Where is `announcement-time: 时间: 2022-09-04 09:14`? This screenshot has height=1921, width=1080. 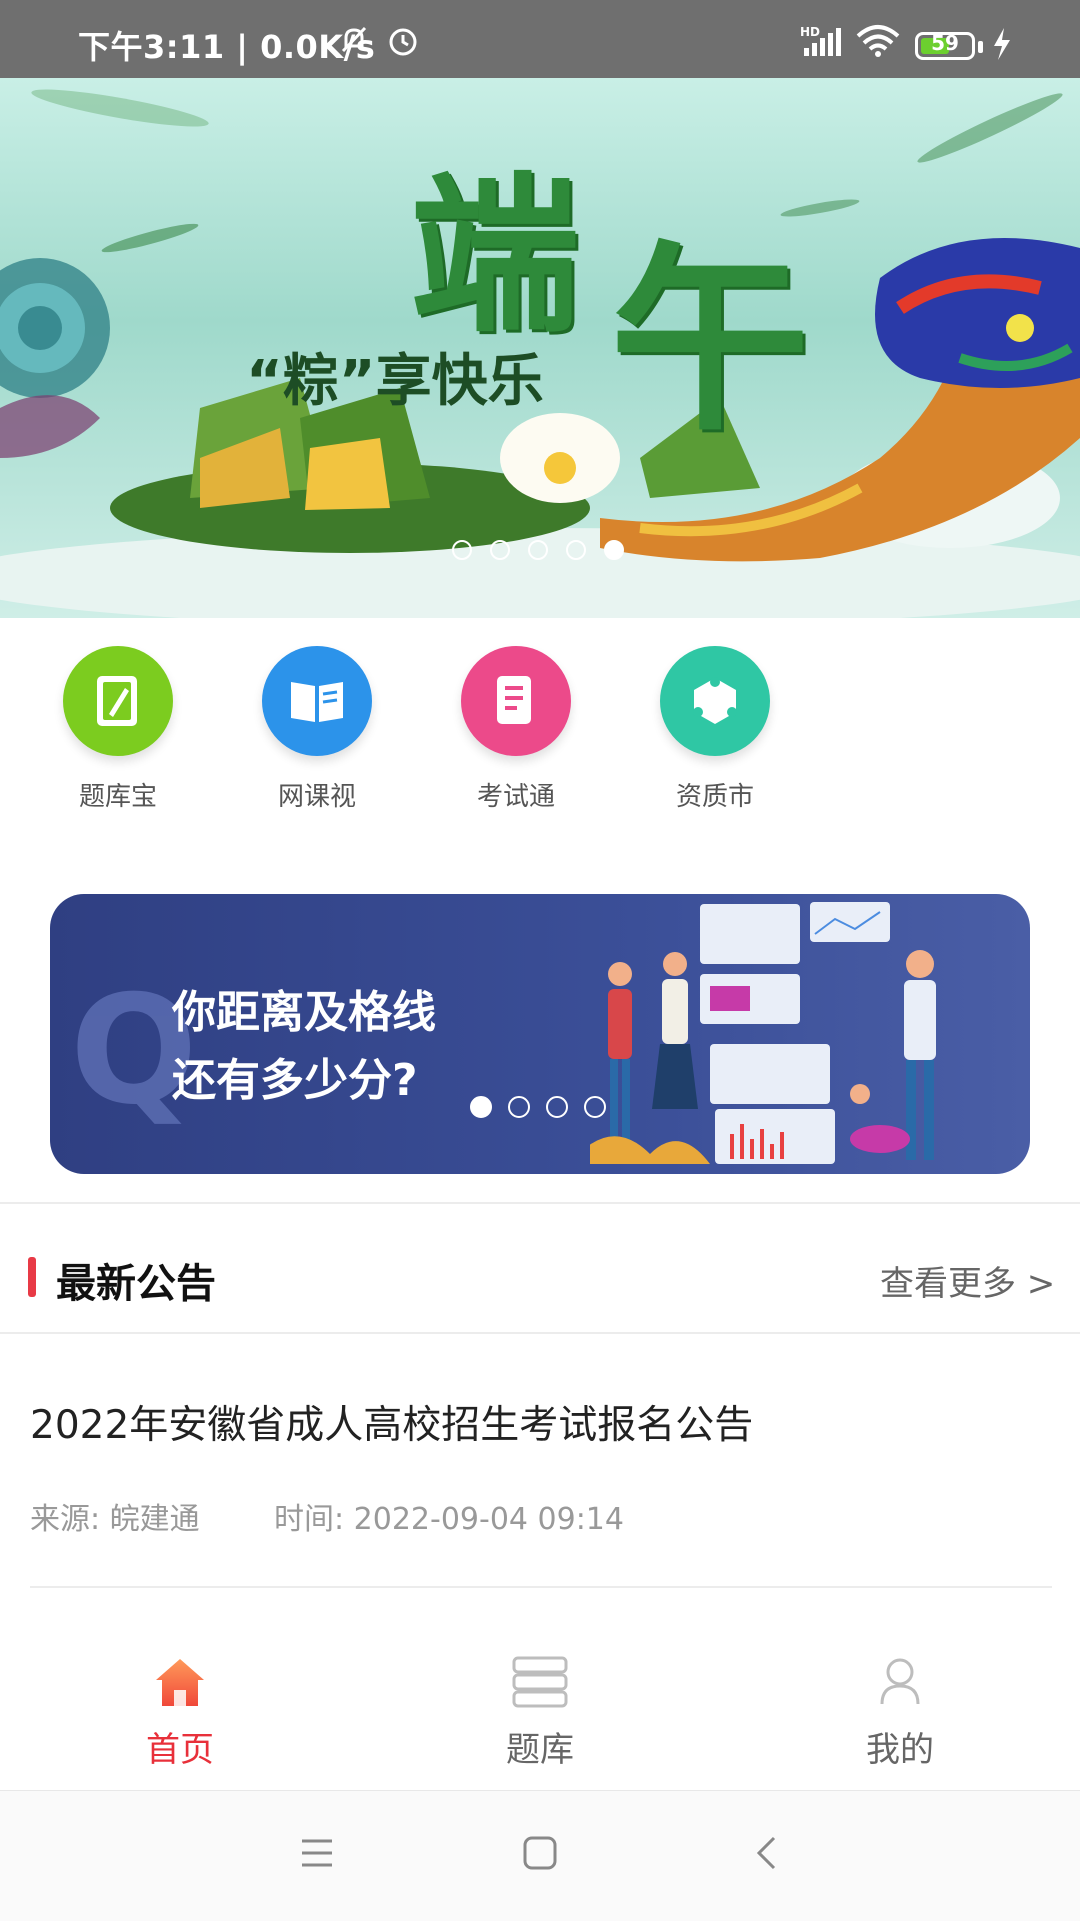
announcement-time: 时间: 2022-09-04 09:14 is located at coordinates (449, 1519).